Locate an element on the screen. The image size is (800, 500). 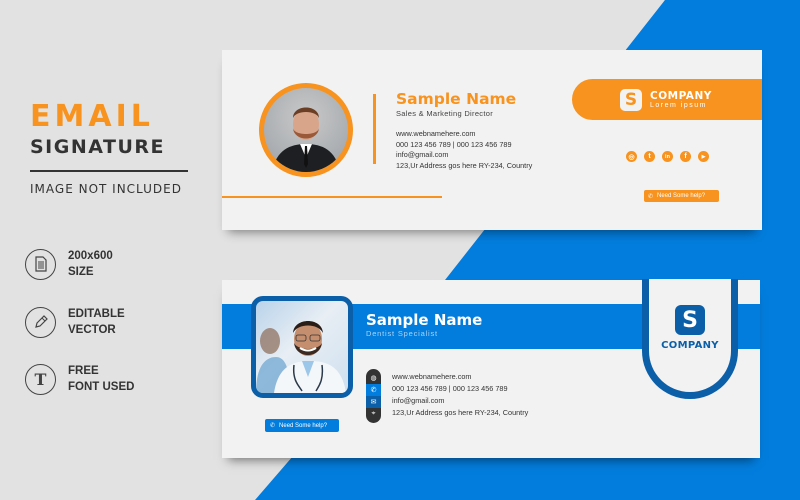
company-badge: S COMPANY is located at coordinates (690, 339).